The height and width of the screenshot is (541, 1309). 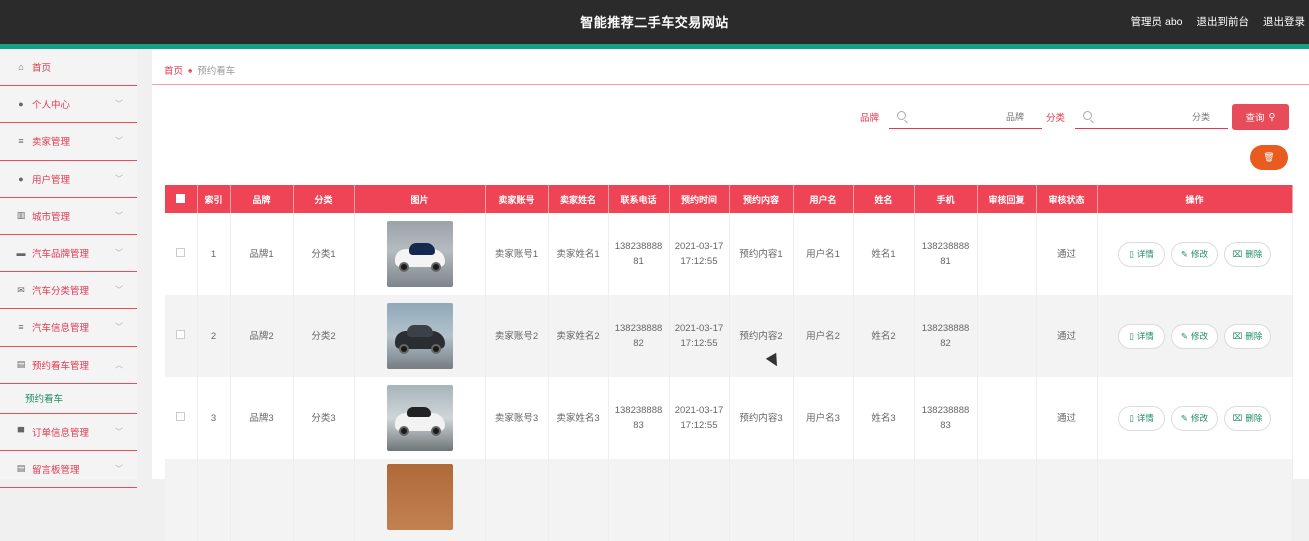 I want to click on select-all-checkbox, so click(x=181, y=198).